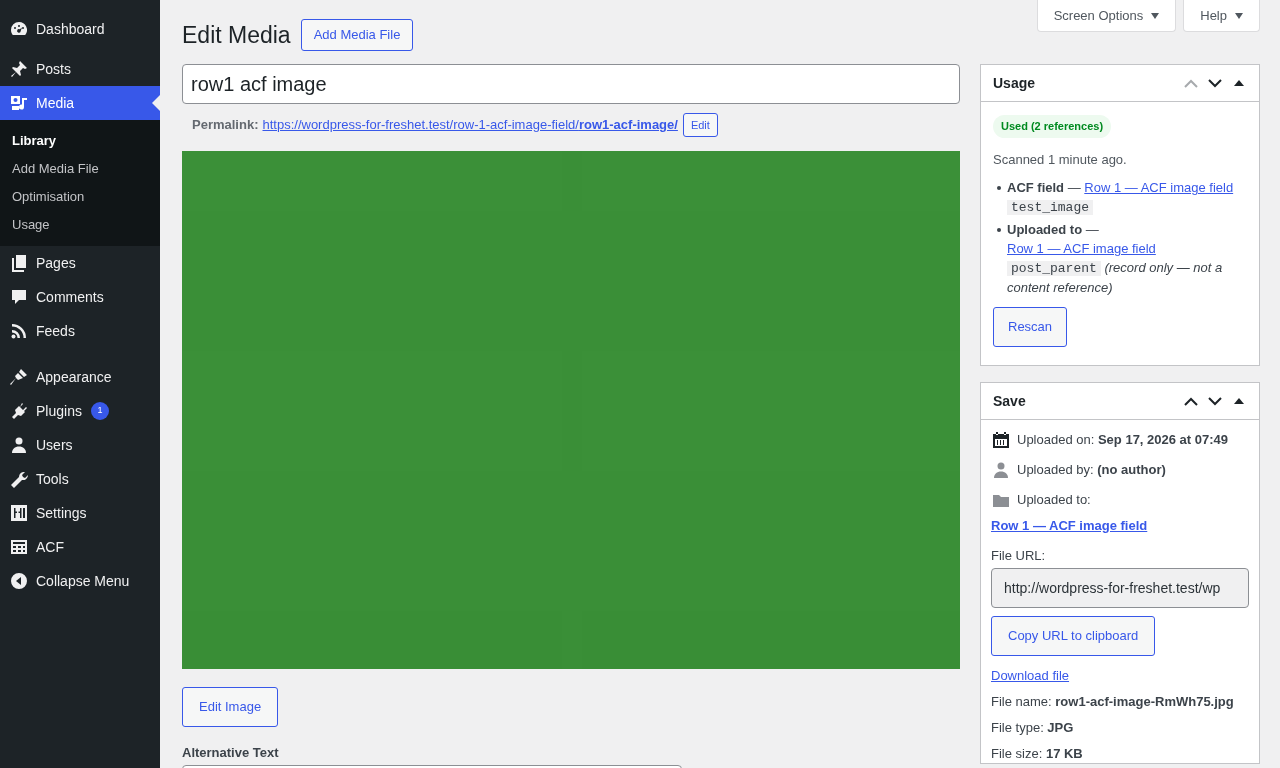 The height and width of the screenshot is (768, 1280). I want to click on sidebar-item: Plugins 1, so click(80, 411).